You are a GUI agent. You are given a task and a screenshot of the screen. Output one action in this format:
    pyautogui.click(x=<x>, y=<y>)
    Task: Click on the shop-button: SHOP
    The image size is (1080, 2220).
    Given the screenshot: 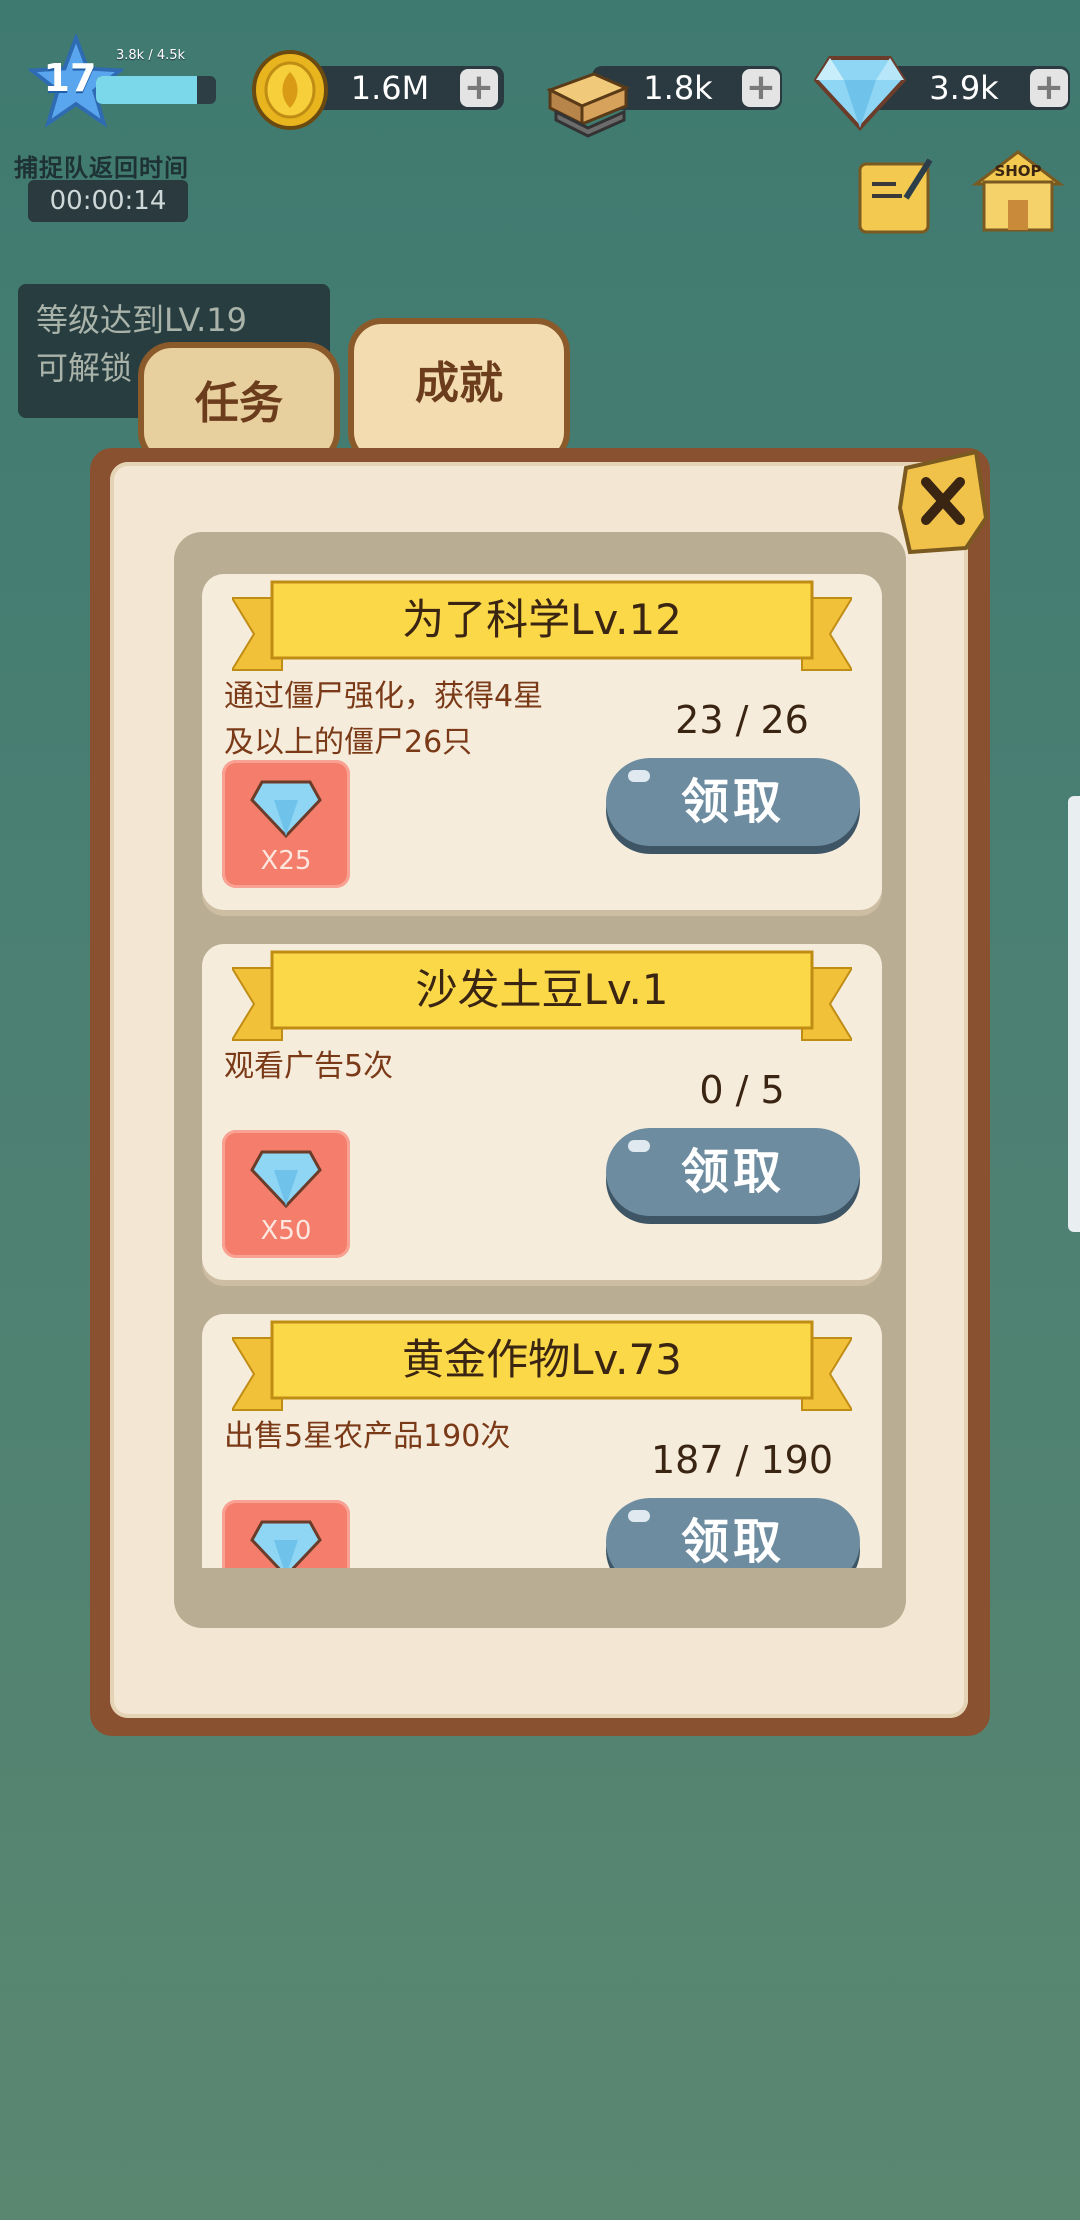 What is the action you would take?
    pyautogui.click(x=1018, y=192)
    